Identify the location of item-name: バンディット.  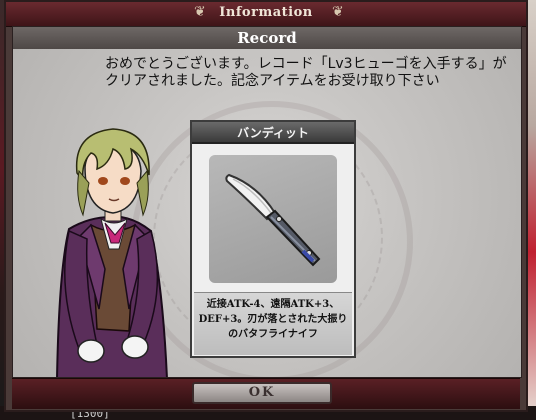
(273, 133).